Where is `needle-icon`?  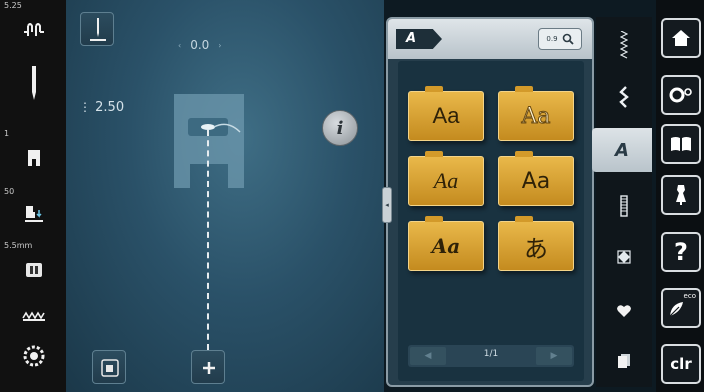 needle-icon is located at coordinates (34, 83).